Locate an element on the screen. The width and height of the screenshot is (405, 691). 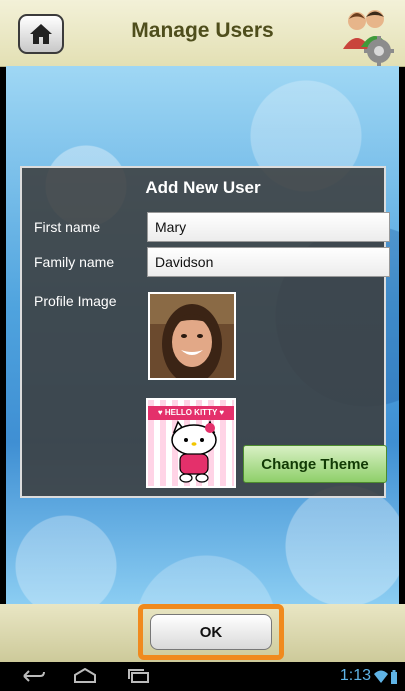
panel-title: Add New User is located at coordinates (203, 187).